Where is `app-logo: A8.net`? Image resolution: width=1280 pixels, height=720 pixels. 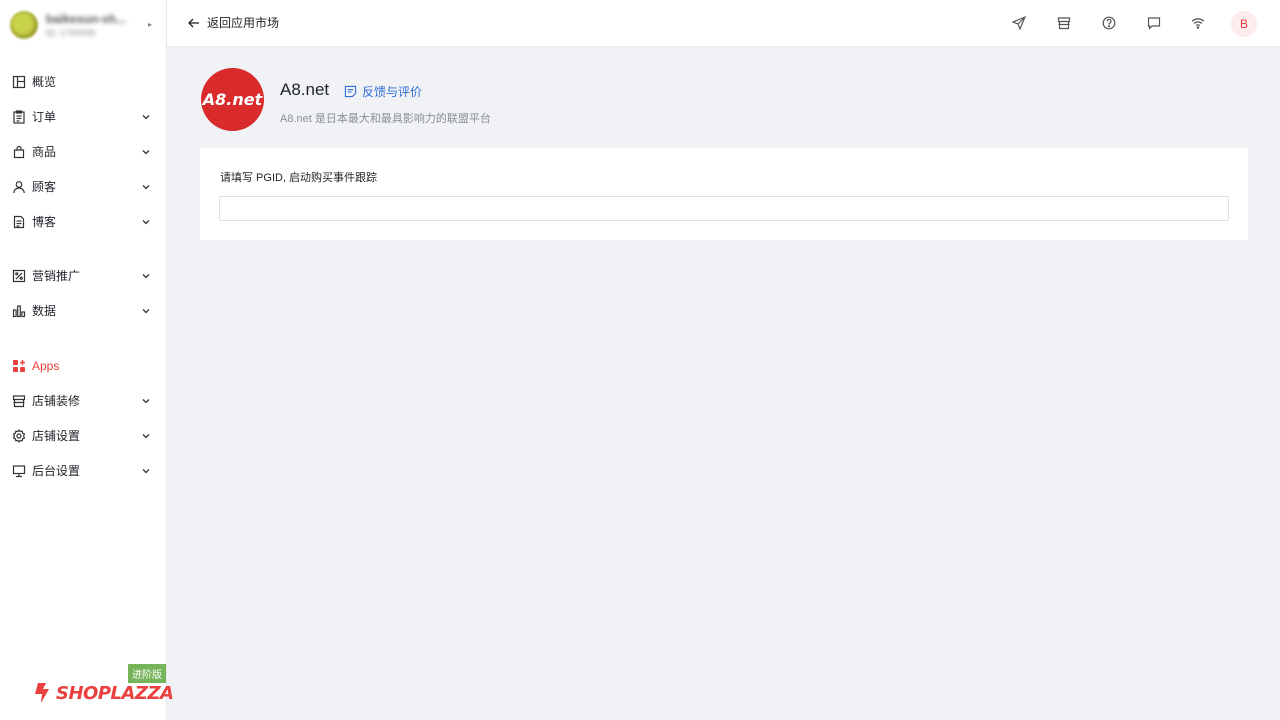 app-logo: A8.net is located at coordinates (232, 99).